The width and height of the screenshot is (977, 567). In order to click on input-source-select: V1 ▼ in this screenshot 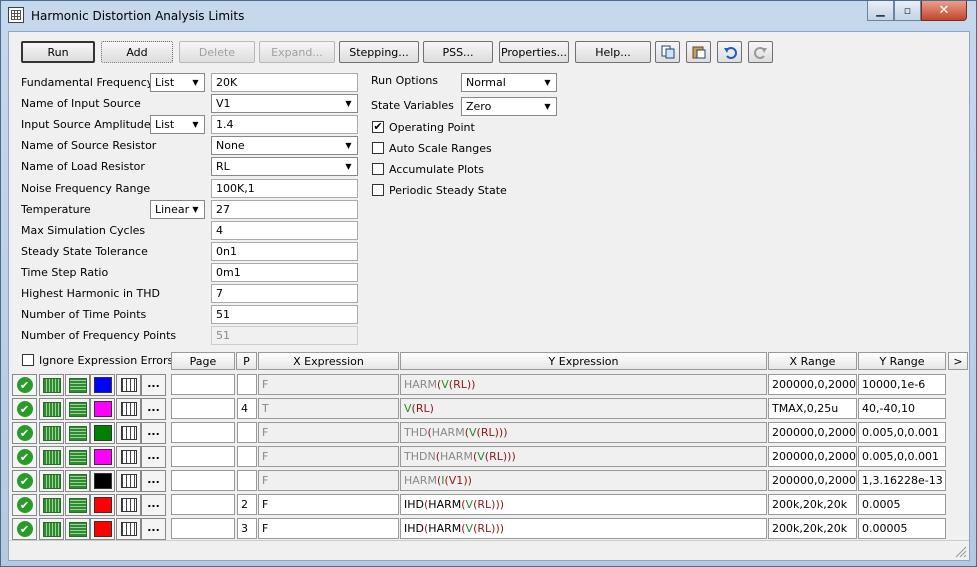, I will do `click(284, 103)`.